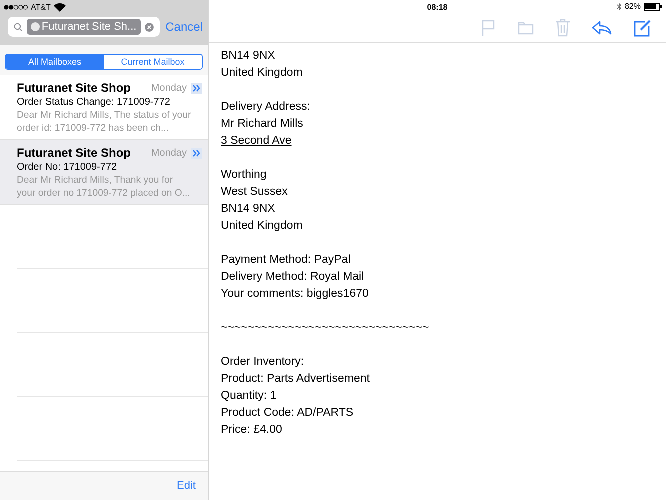  Describe the element at coordinates (262, 124) in the screenshot. I see `body-text: Mr Richard Mills` at that location.